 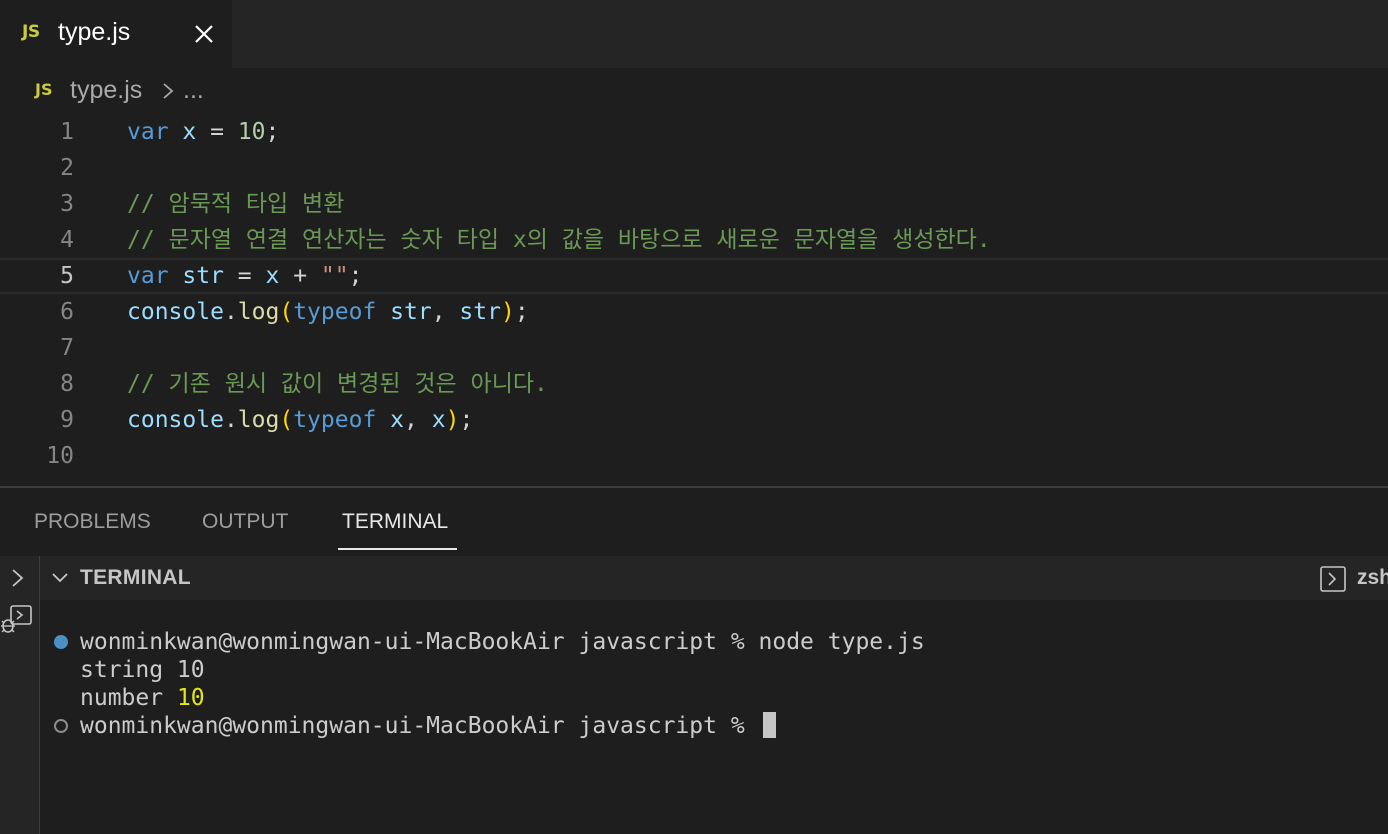 What do you see at coordinates (251, 132) in the screenshot?
I see `code-token: 10` at bounding box center [251, 132].